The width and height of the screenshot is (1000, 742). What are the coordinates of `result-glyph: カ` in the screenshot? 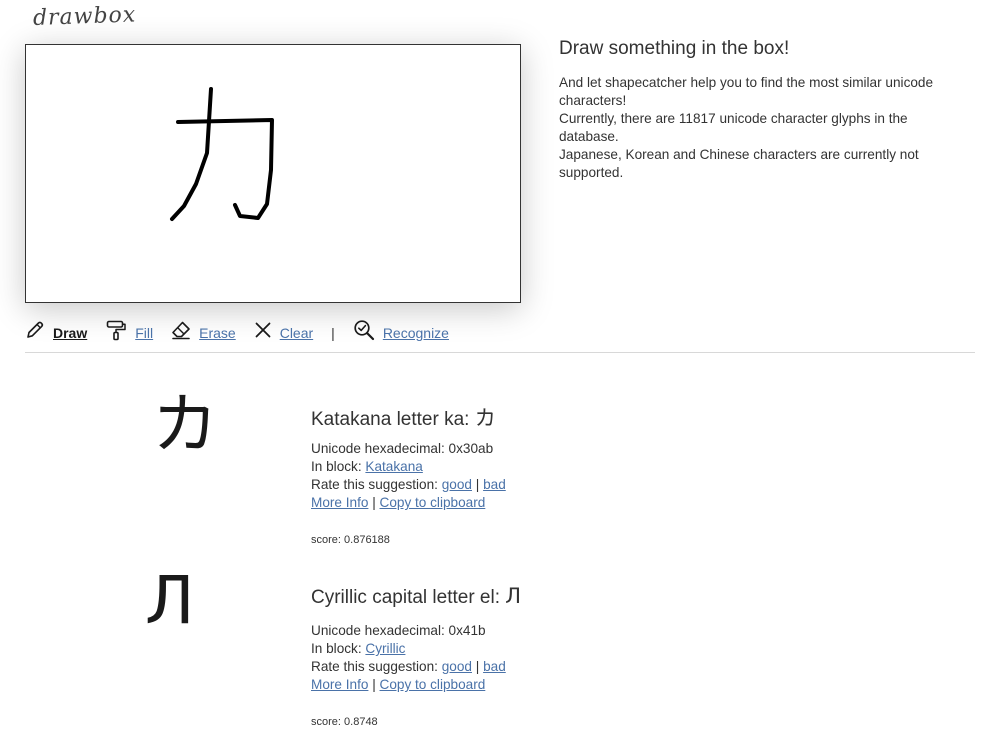 It's located at (185, 424).